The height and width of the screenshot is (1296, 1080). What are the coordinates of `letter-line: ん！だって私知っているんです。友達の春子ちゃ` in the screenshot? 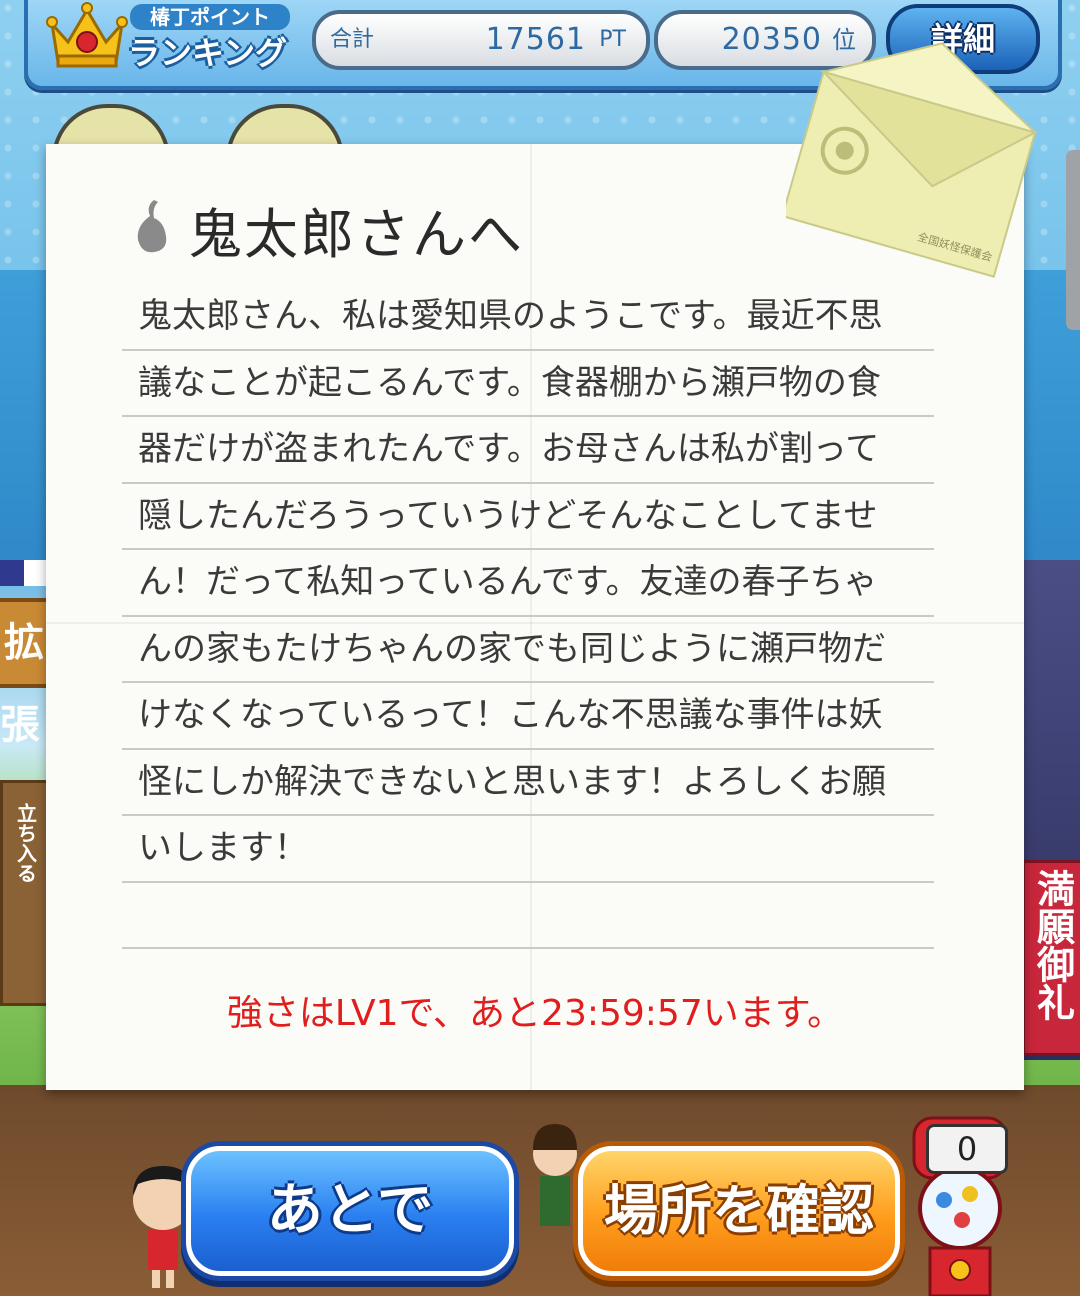 It's located at (528, 583).